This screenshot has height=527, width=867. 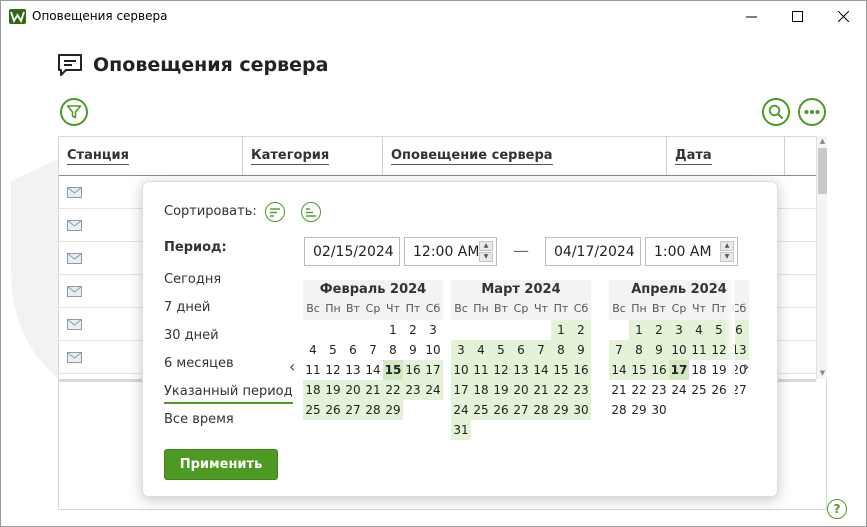 What do you see at coordinates (292, 366) in the screenshot?
I see `calendar-prev-icon: ‹` at bounding box center [292, 366].